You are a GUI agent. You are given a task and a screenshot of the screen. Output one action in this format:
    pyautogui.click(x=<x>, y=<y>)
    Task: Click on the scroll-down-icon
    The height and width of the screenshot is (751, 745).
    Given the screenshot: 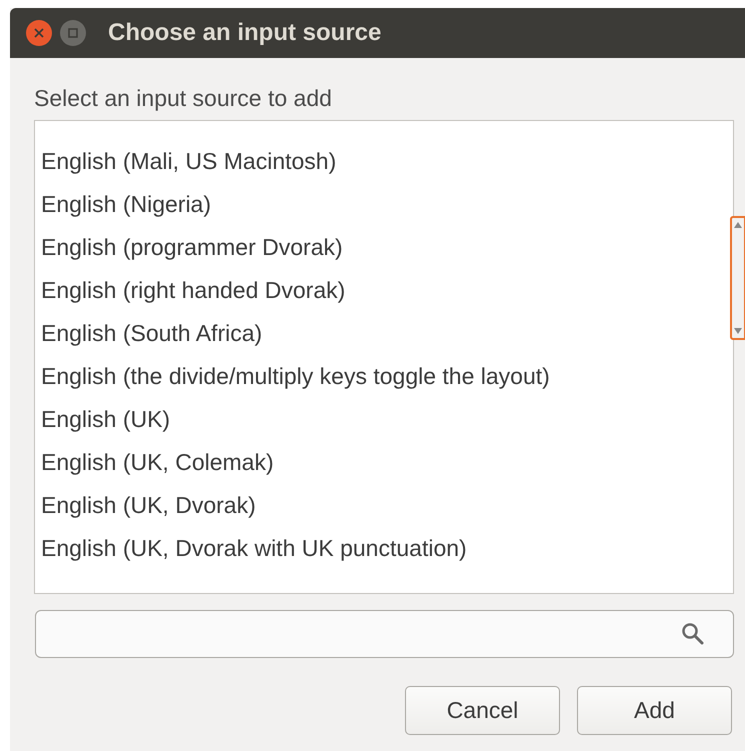 What is the action you would take?
    pyautogui.click(x=738, y=331)
    